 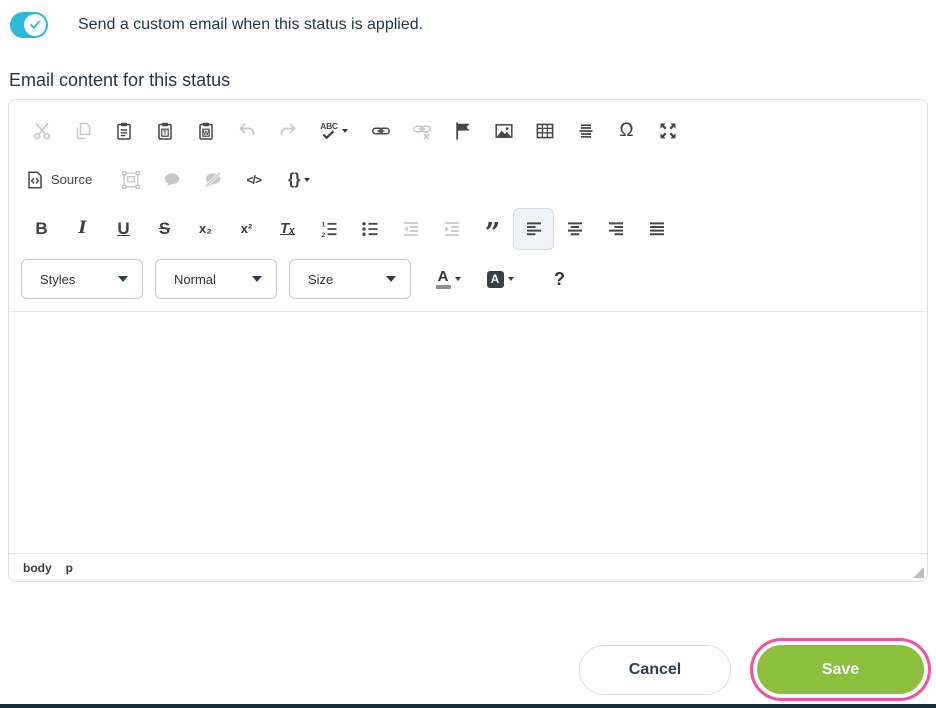 I want to click on comment-button, so click(x=171, y=180).